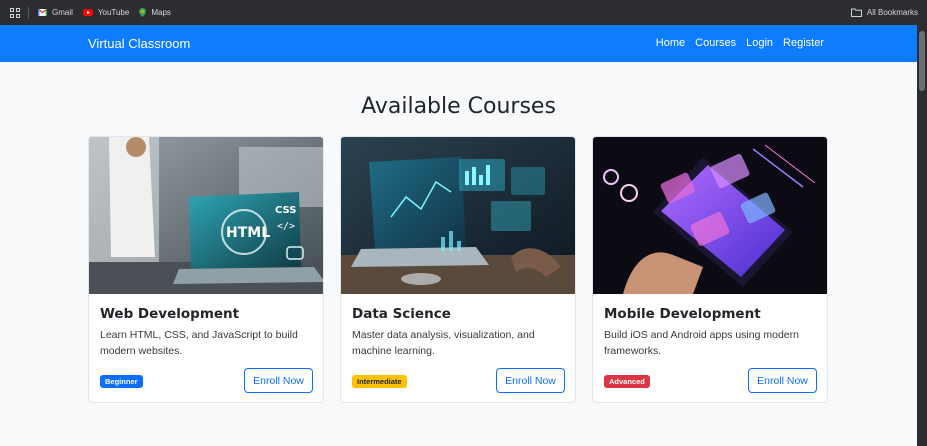 The width and height of the screenshot is (927, 446). Describe the element at coordinates (161, 12) in the screenshot. I see `bookmark-label: Maps` at that location.